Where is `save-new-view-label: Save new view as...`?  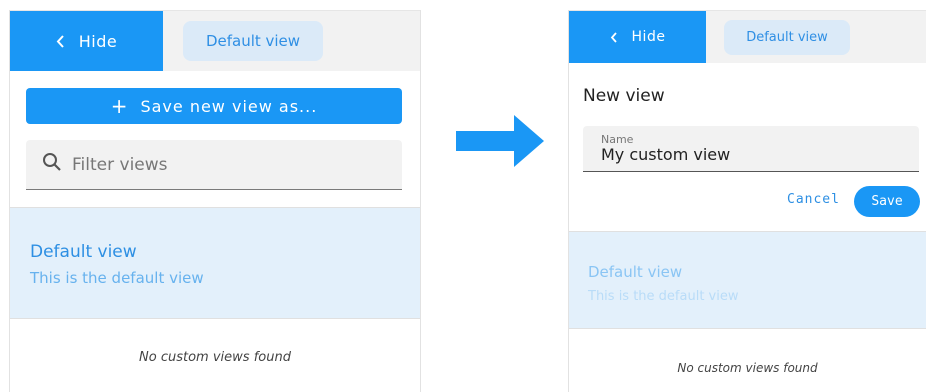
save-new-view-label: Save new view as... is located at coordinates (229, 106).